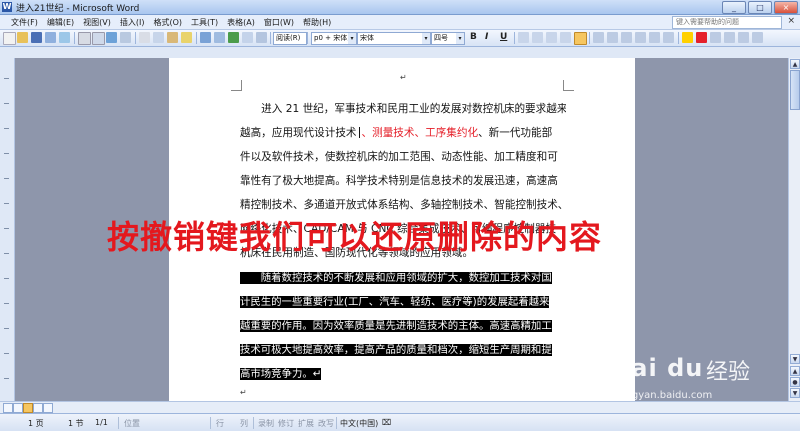 The image size is (800, 431). I want to click on new-document-icon, so click(9, 38).